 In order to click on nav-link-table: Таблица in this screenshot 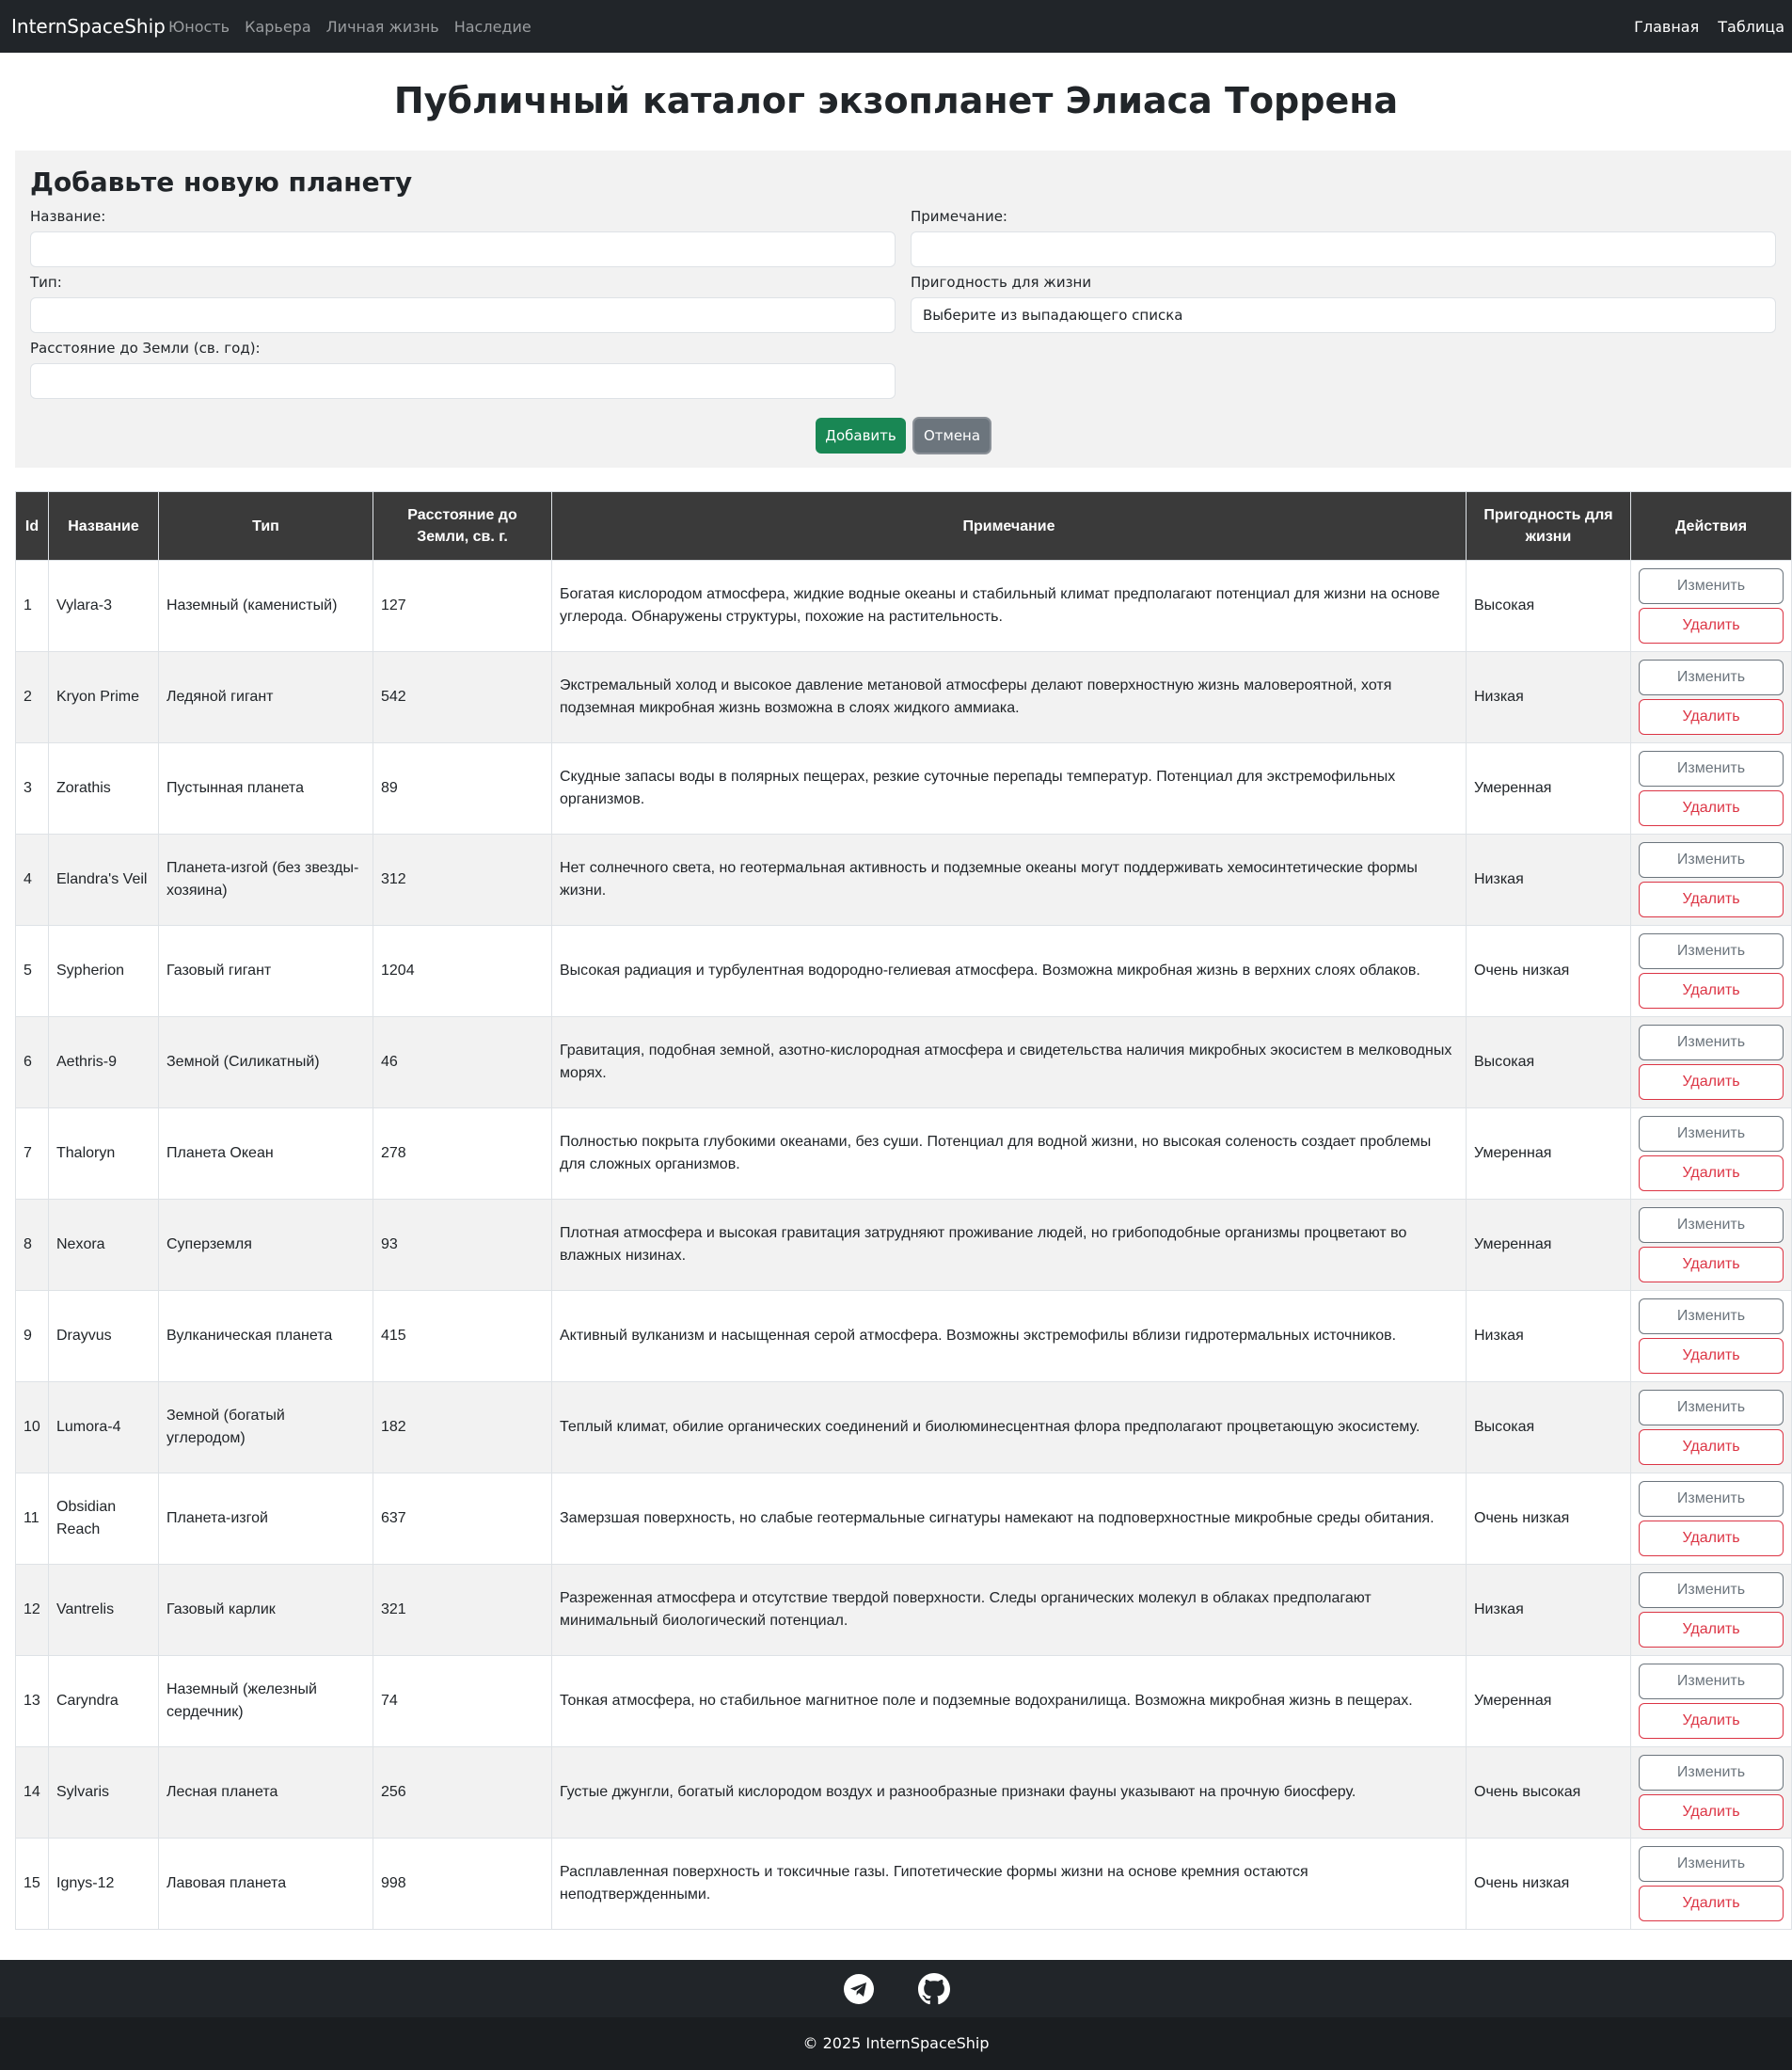, I will do `click(1751, 27)`.